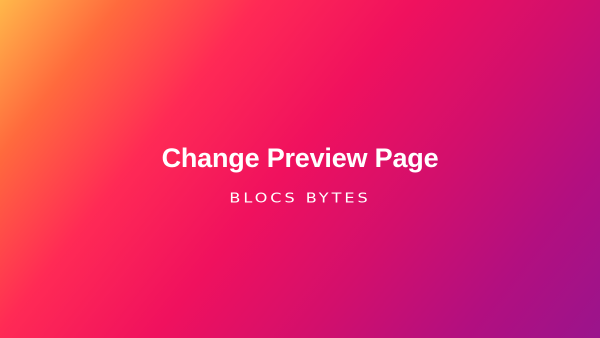  I want to click on brand-logo-text: BLOCS BYTES, so click(300, 197).